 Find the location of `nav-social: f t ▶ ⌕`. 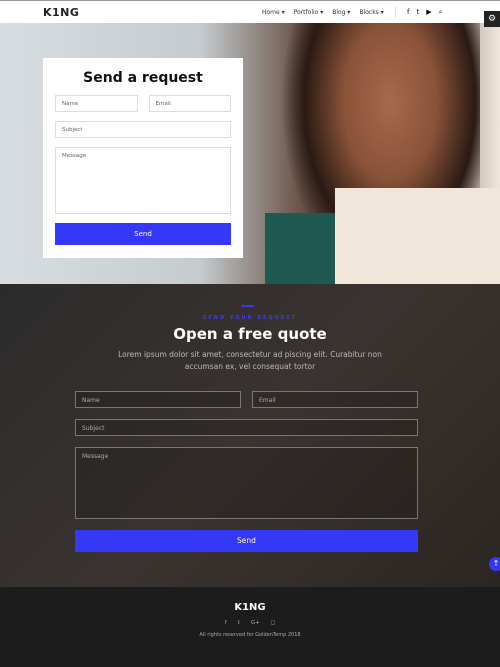

nav-social: f t ▶ ⌕ is located at coordinates (425, 12).